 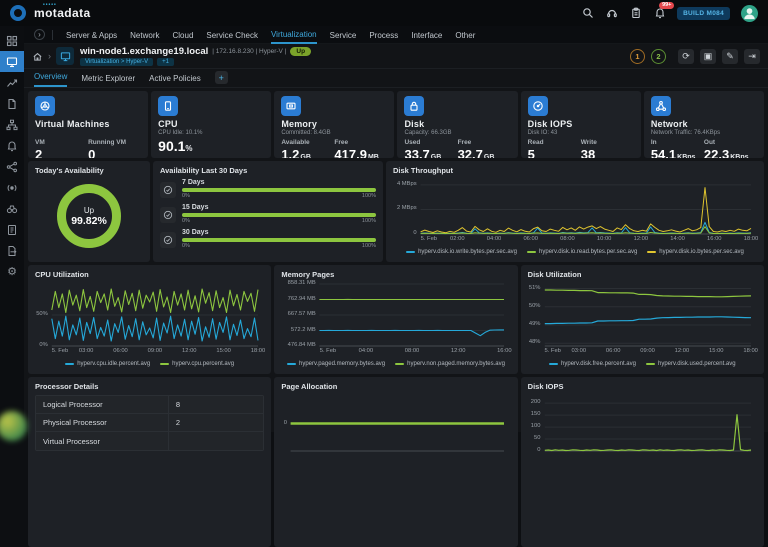 I want to click on sidebar-bottom-decoration, so click(x=13, y=426).